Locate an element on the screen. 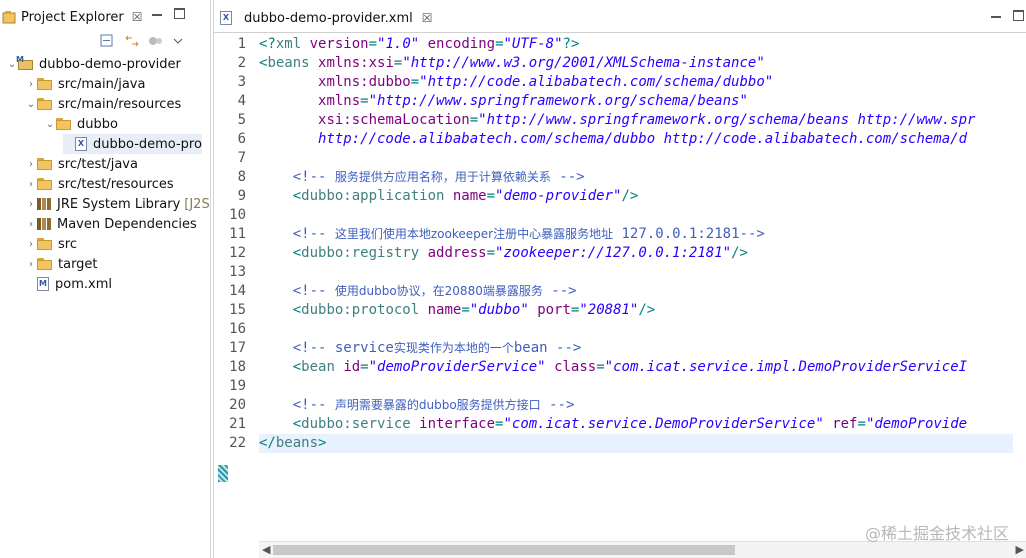  code-token: "UTF-8" is located at coordinates (533, 44).